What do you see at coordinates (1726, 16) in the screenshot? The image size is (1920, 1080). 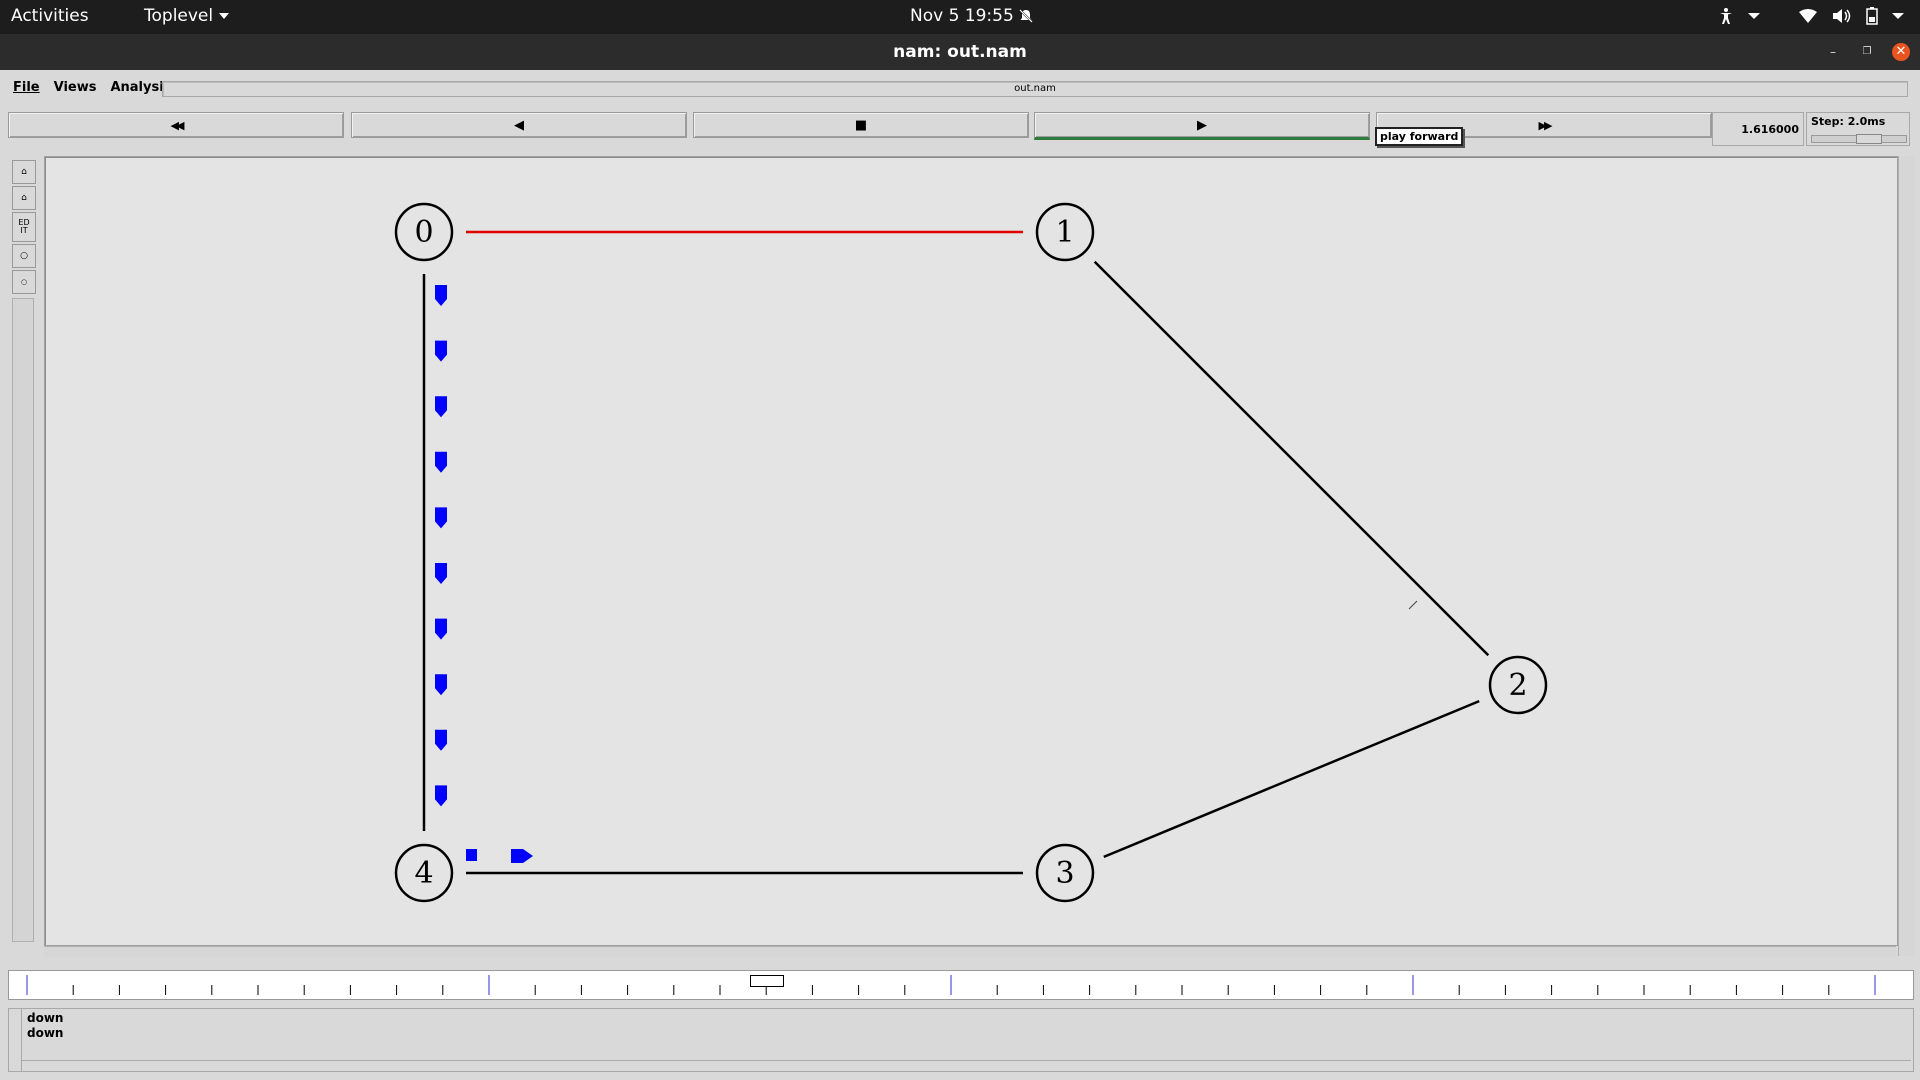 I see `accessibility-icon` at bounding box center [1726, 16].